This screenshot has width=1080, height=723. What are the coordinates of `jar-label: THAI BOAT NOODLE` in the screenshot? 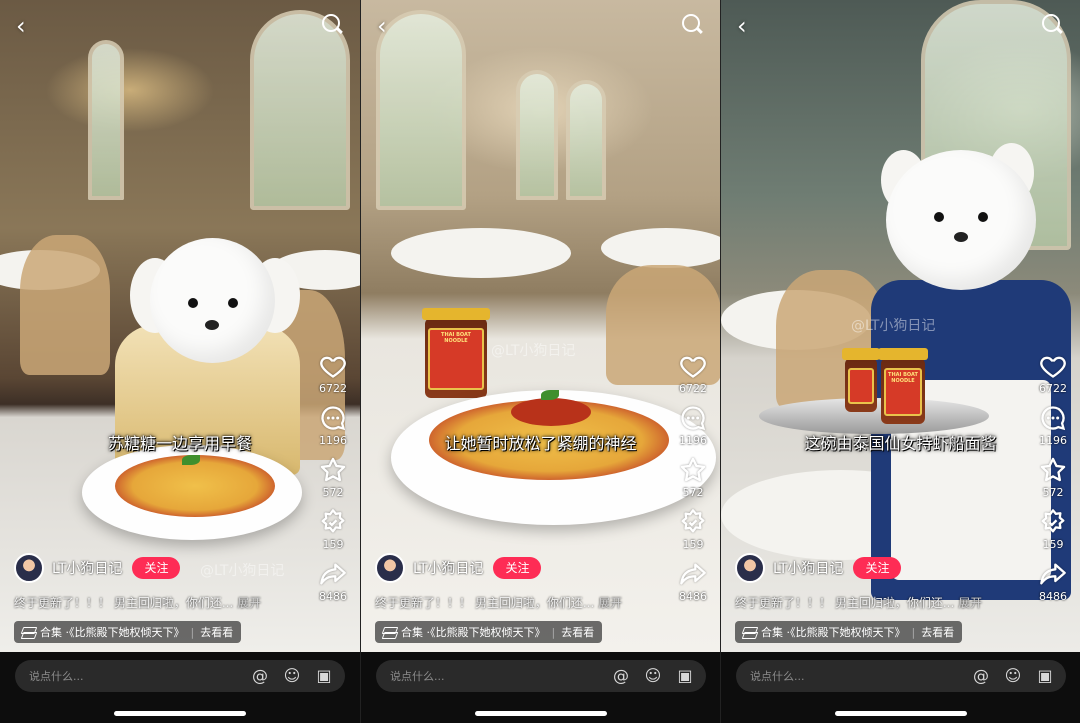 It's located at (903, 392).